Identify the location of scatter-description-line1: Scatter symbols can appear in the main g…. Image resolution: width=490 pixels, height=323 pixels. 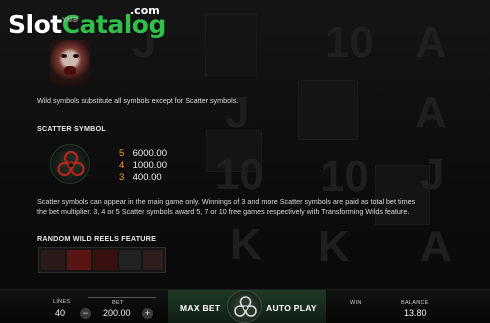
(226, 201).